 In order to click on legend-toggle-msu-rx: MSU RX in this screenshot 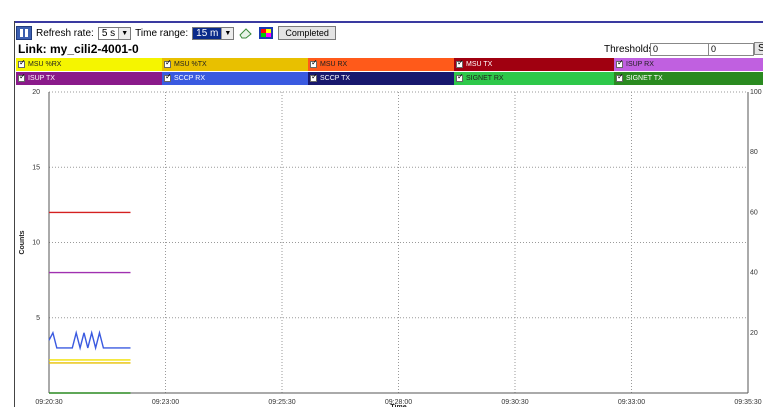, I will do `click(381, 64)`.